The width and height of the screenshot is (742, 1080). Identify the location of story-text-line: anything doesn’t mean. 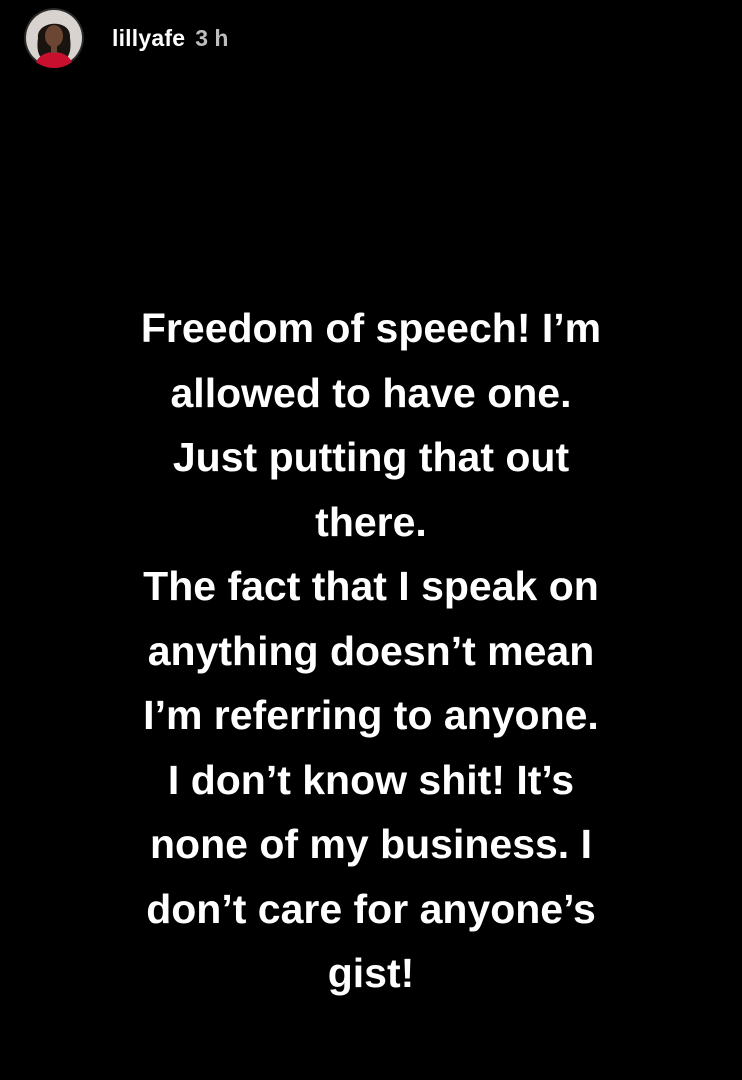
(371, 650).